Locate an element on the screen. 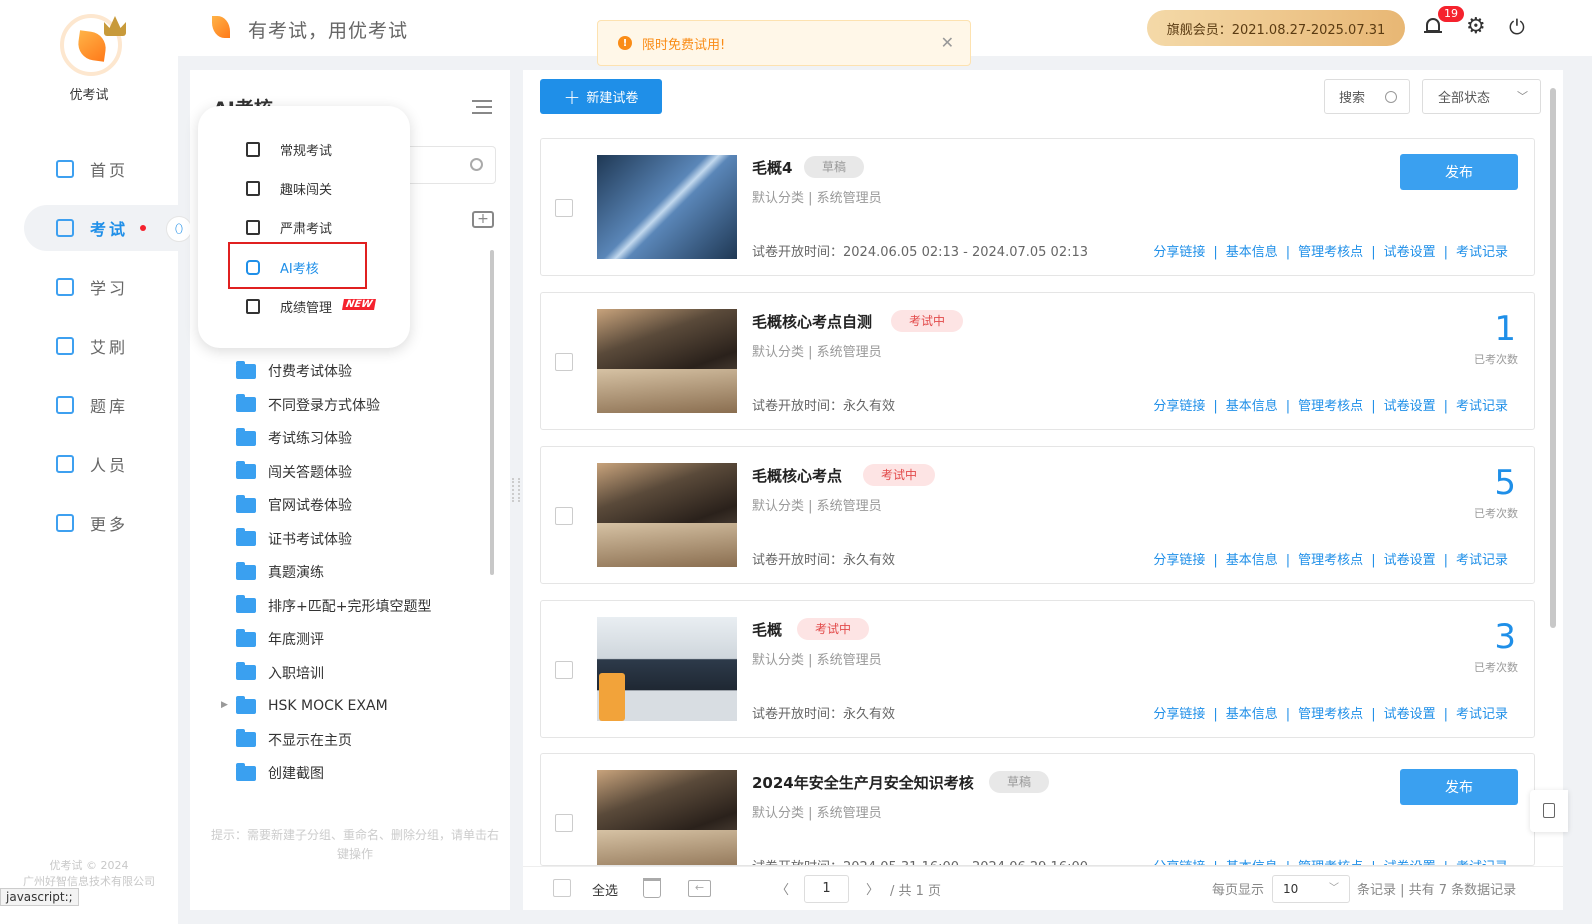  exam-title: 毛概4 is located at coordinates (772, 167).